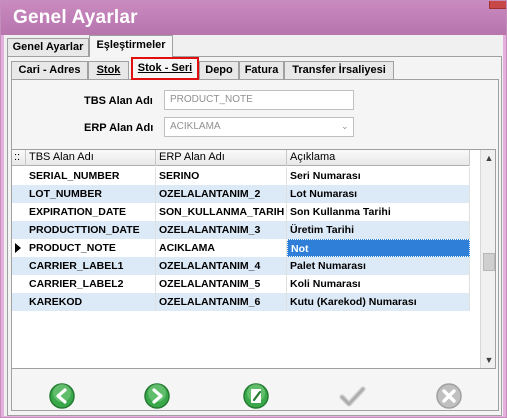 Image resolution: width=507 pixels, height=418 pixels. I want to click on erp-combo-value: ACIKLAMA, so click(195, 126).